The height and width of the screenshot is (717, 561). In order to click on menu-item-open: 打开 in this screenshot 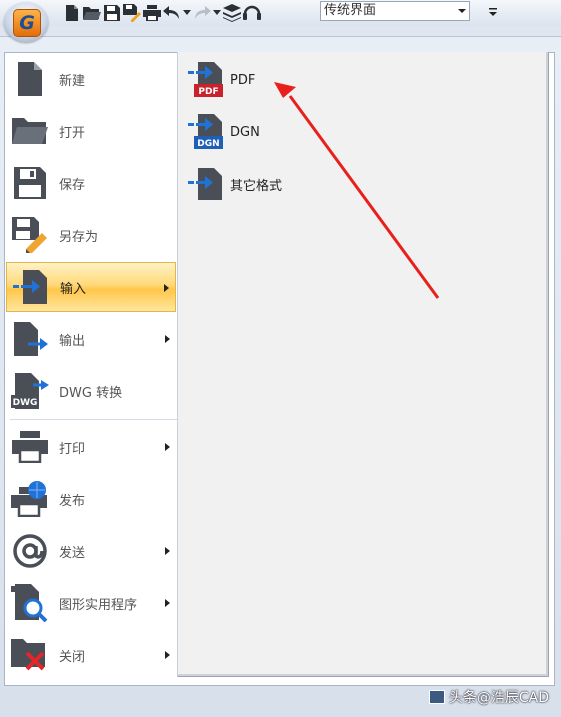, I will do `click(91, 131)`.